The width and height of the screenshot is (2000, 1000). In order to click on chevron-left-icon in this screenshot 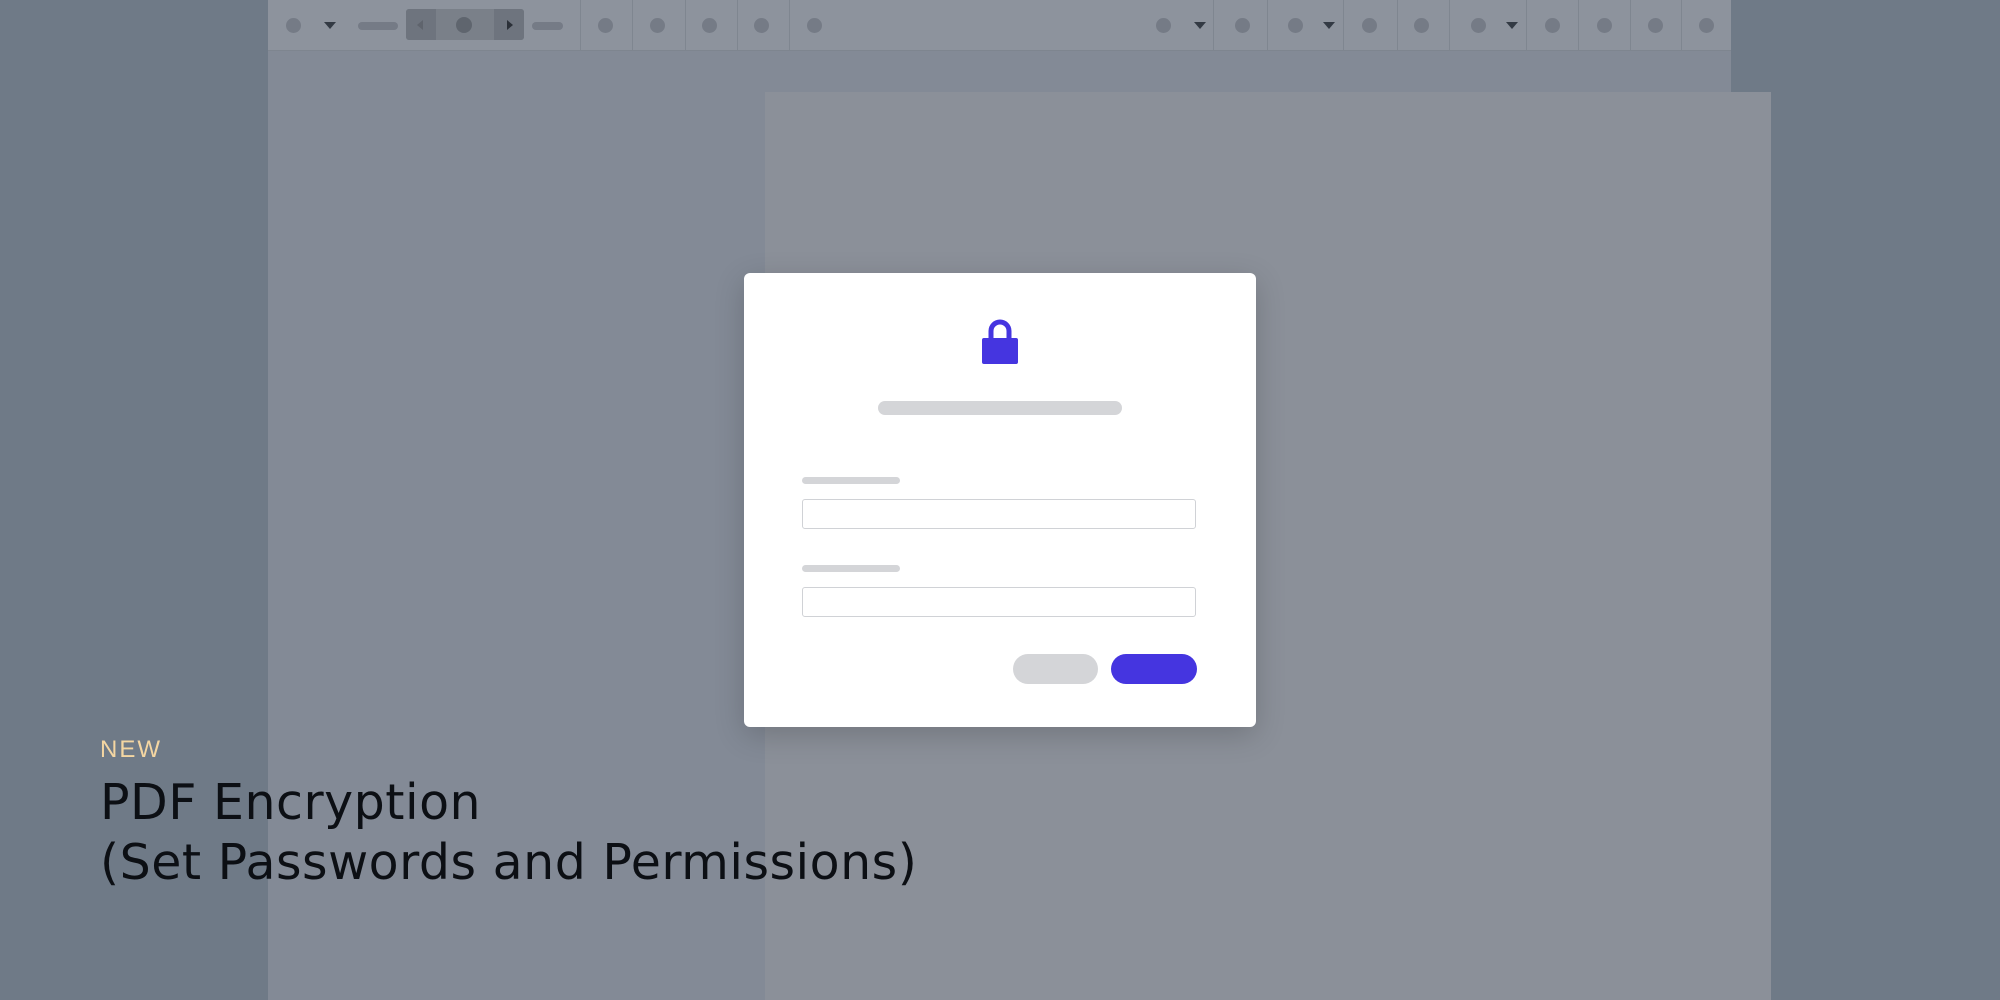, I will do `click(421, 24)`.